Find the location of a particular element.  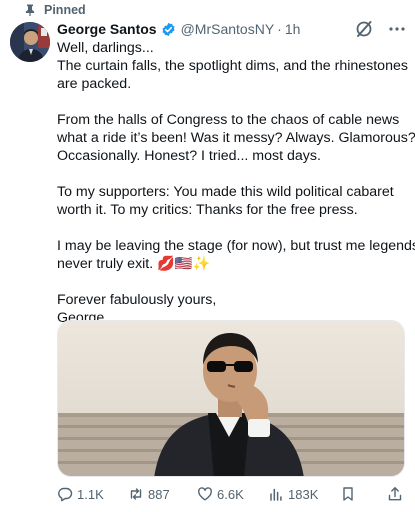

pinned-label: Pinned is located at coordinates (65, 10).